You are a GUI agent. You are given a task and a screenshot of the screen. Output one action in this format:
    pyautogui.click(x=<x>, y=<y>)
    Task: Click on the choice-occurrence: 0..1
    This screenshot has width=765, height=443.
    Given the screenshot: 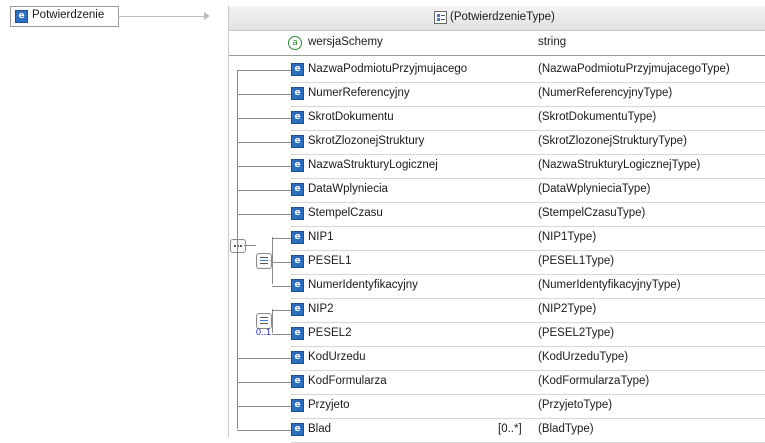 What is the action you would take?
    pyautogui.click(x=264, y=332)
    